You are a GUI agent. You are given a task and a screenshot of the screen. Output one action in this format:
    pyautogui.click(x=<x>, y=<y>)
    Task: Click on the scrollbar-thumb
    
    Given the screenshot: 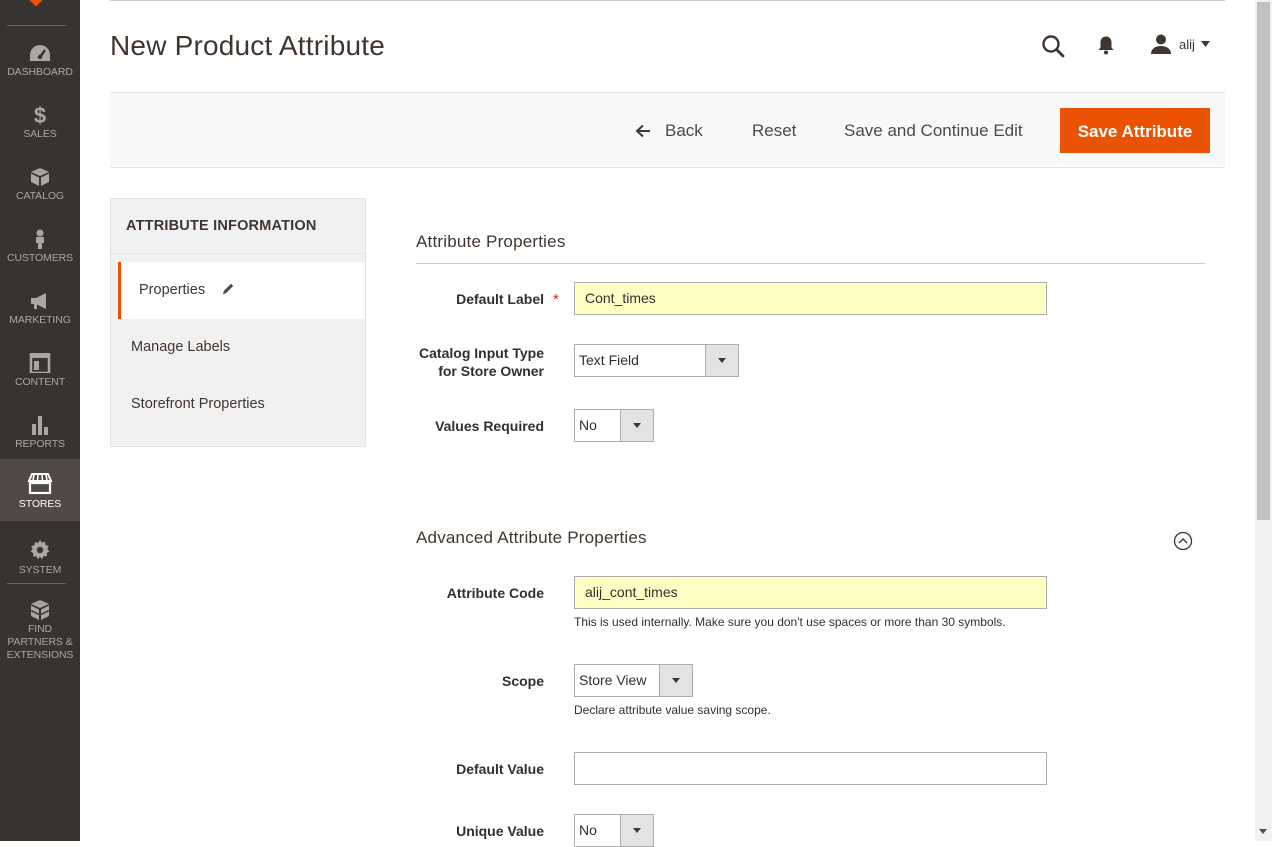 What is the action you would take?
    pyautogui.click(x=1263, y=261)
    